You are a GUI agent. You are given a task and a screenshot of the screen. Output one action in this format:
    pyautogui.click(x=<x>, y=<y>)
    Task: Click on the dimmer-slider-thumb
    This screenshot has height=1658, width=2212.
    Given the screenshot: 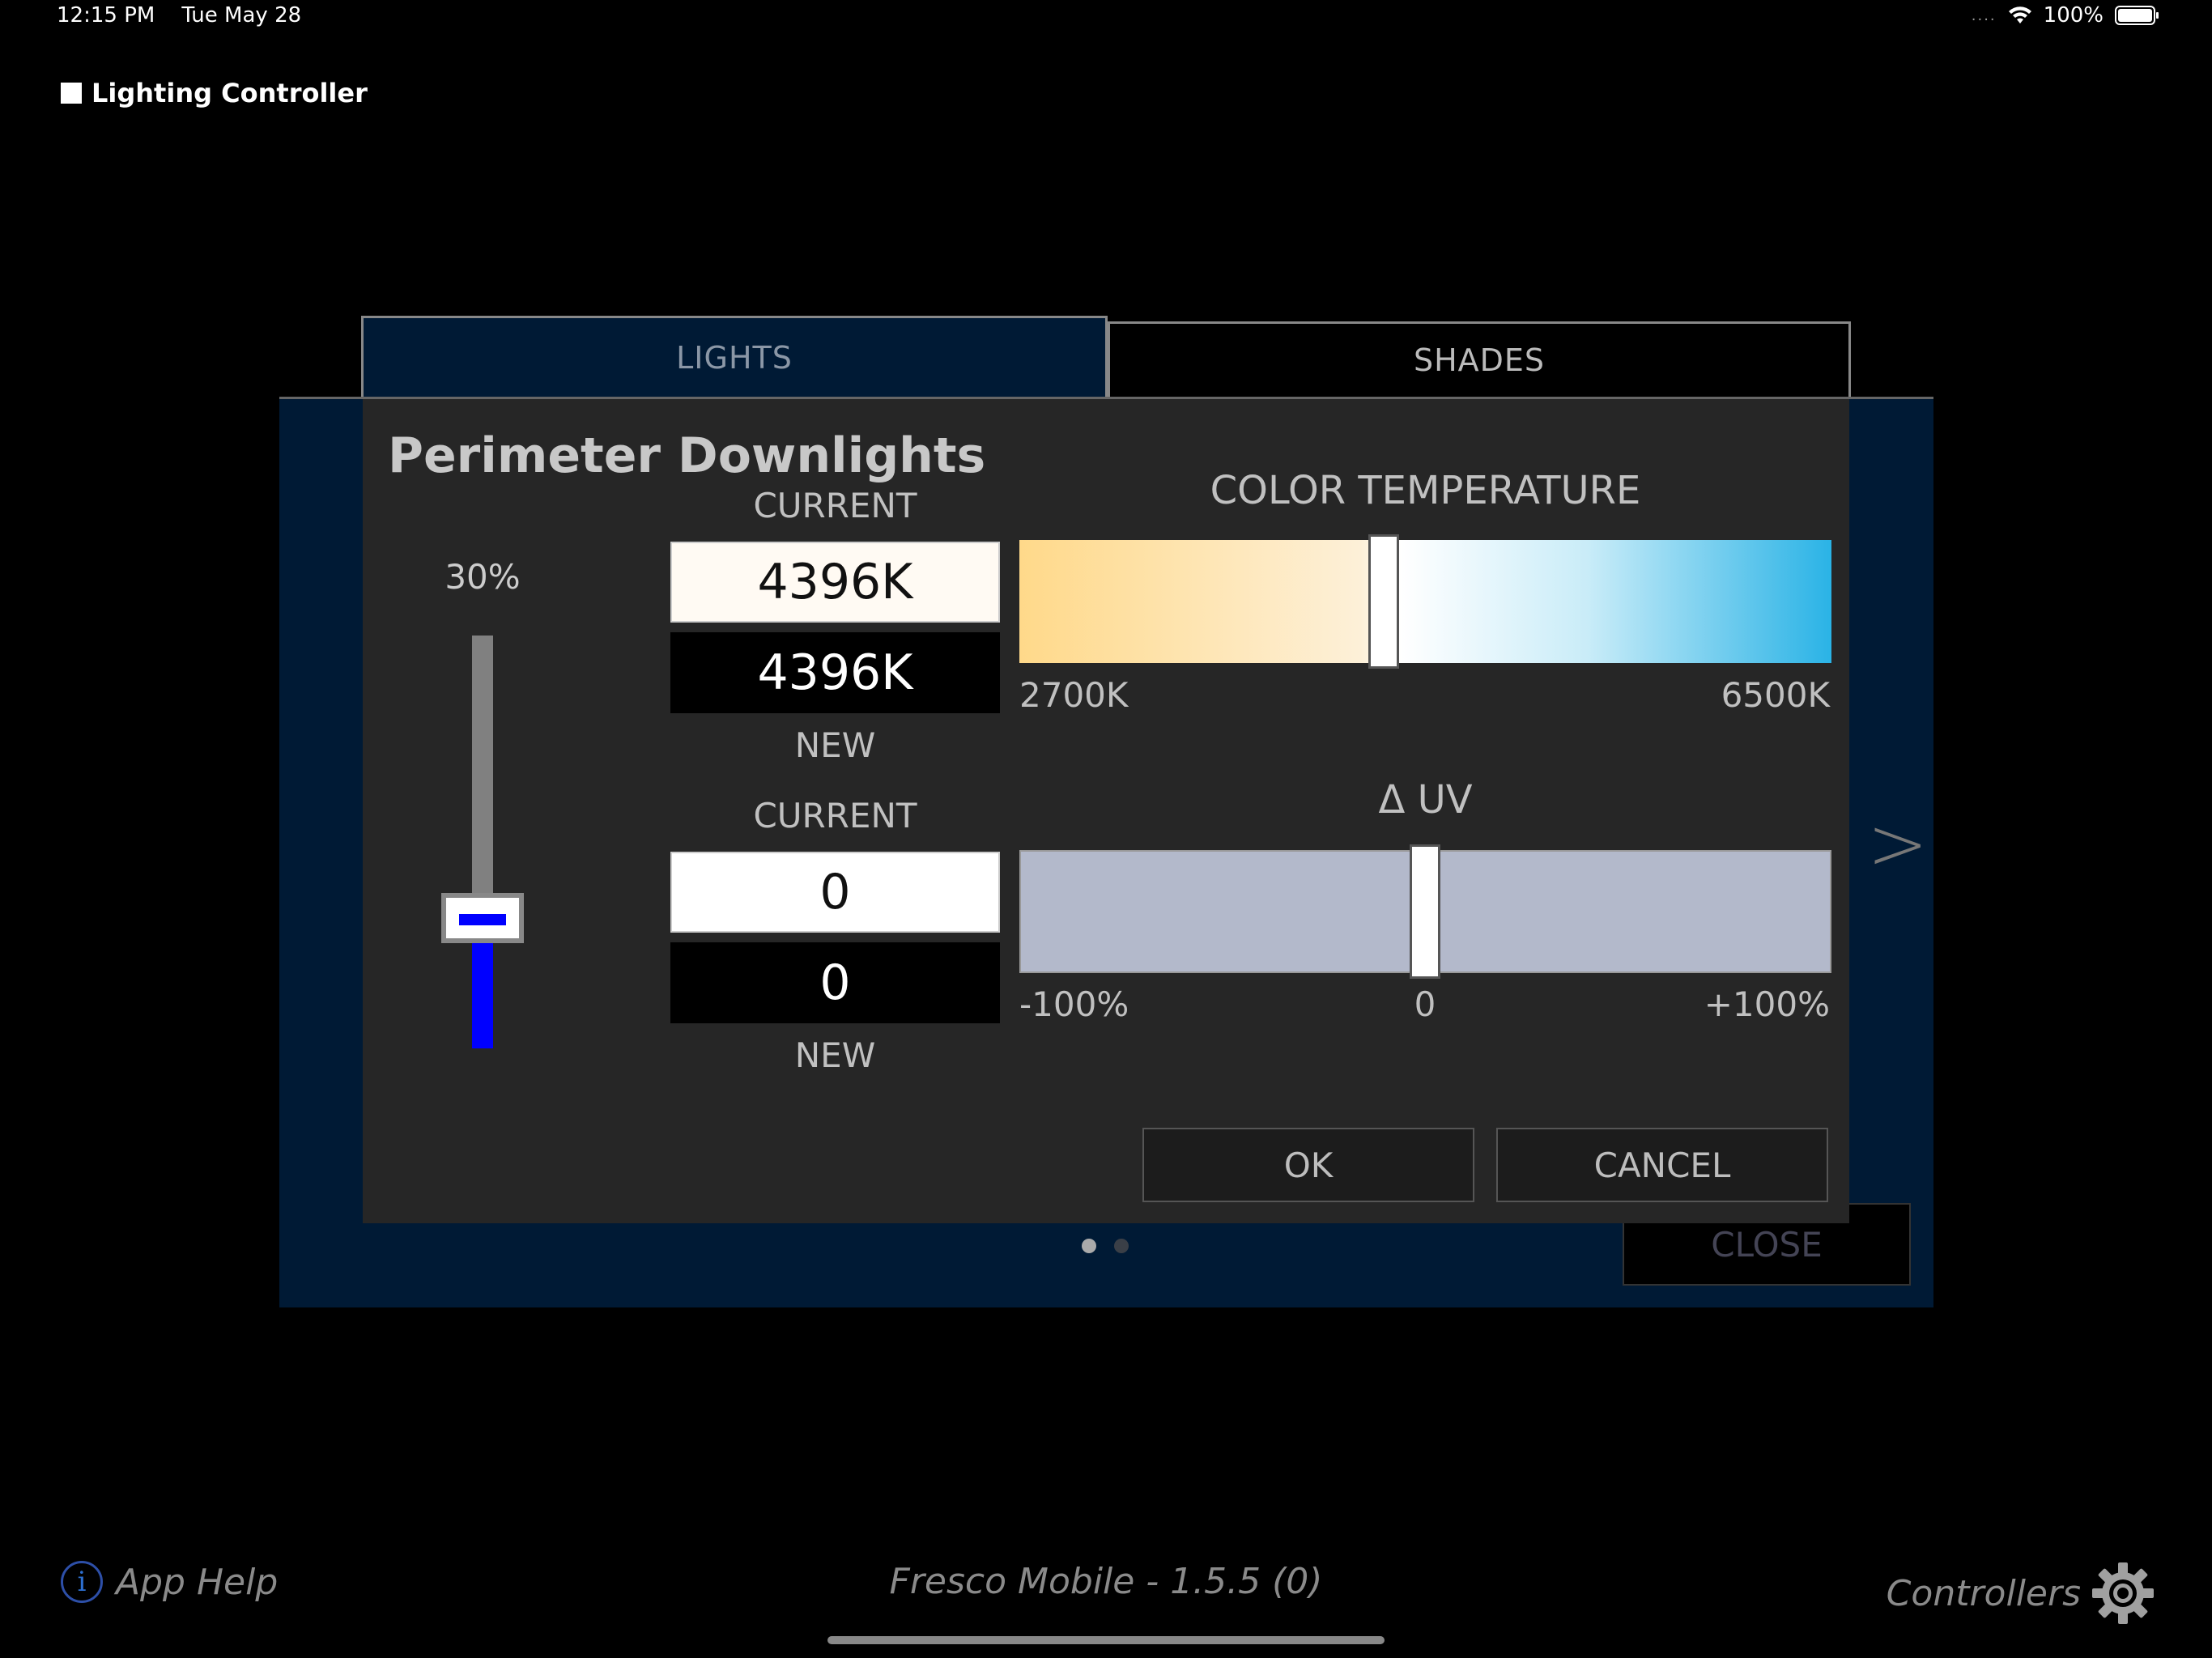 What is the action you would take?
    pyautogui.click(x=483, y=918)
    